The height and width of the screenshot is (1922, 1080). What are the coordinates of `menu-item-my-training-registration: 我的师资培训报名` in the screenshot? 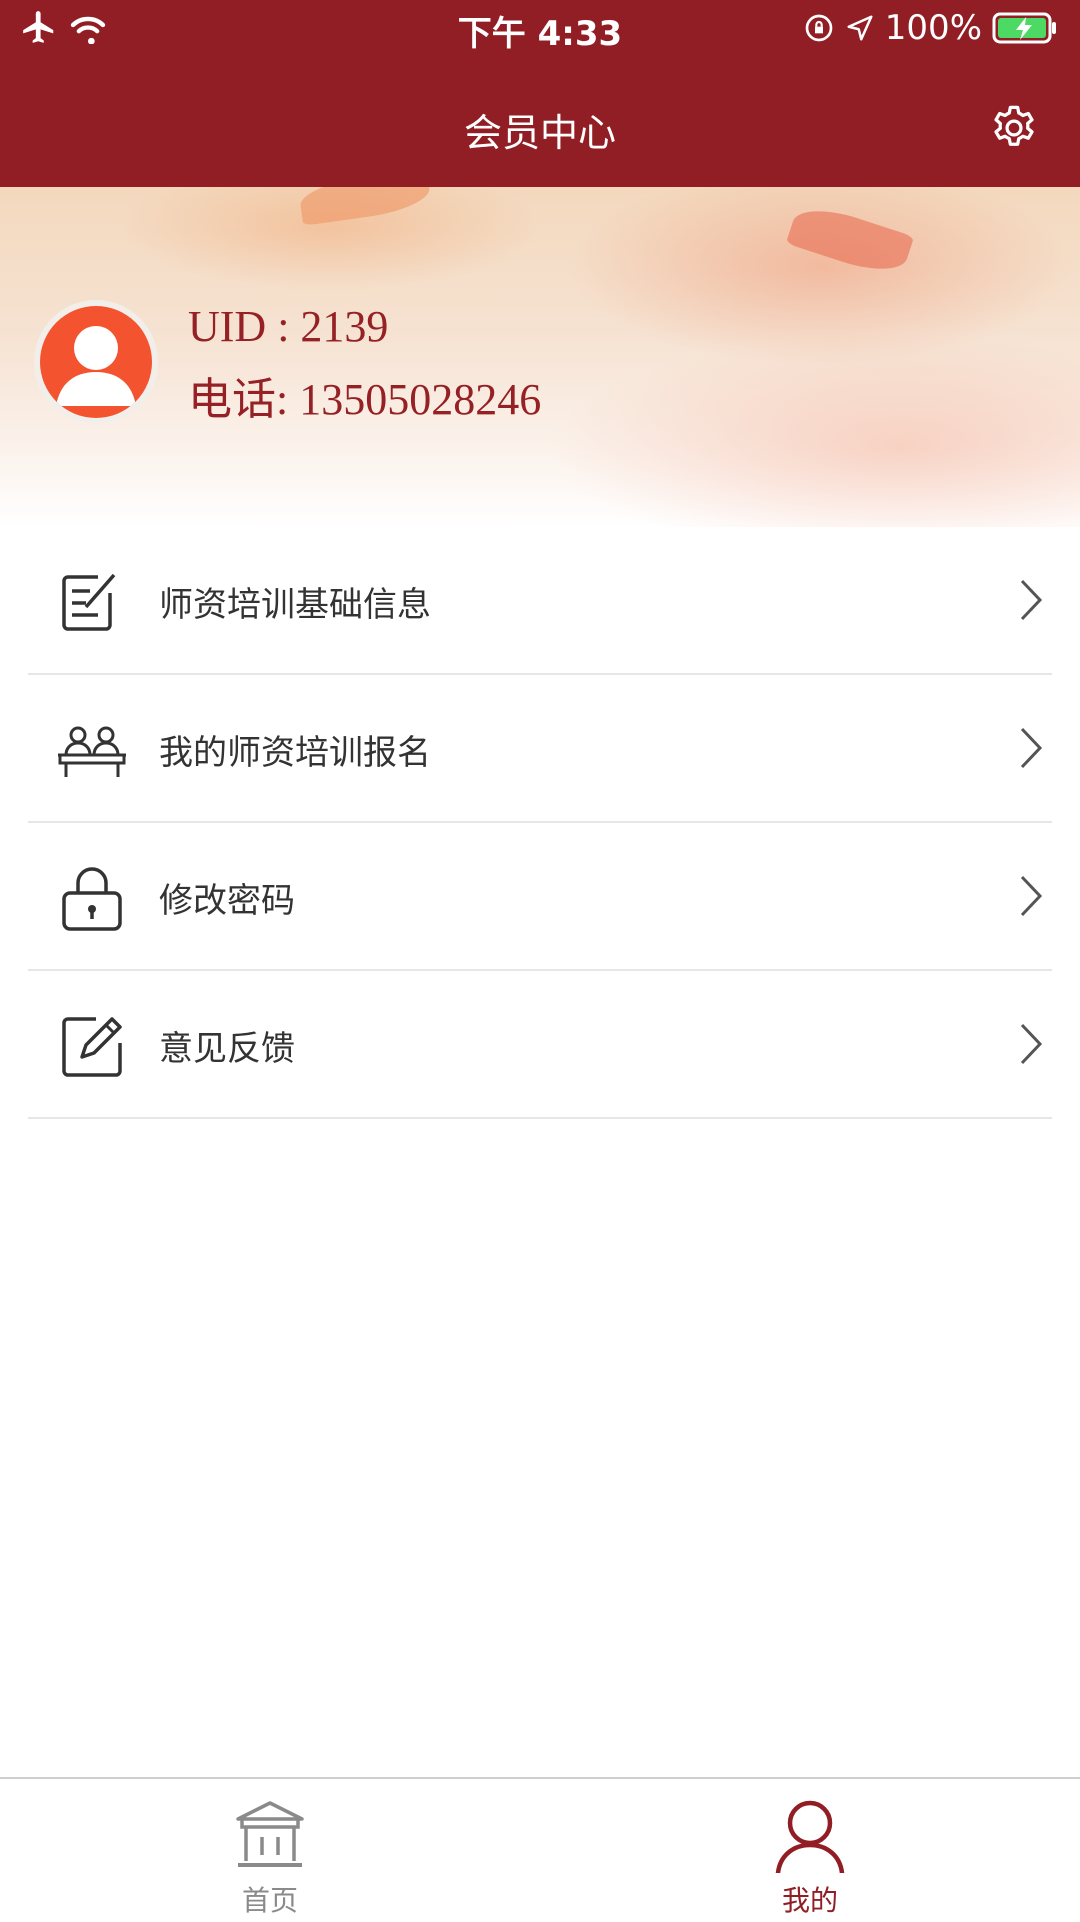 It's located at (540, 749).